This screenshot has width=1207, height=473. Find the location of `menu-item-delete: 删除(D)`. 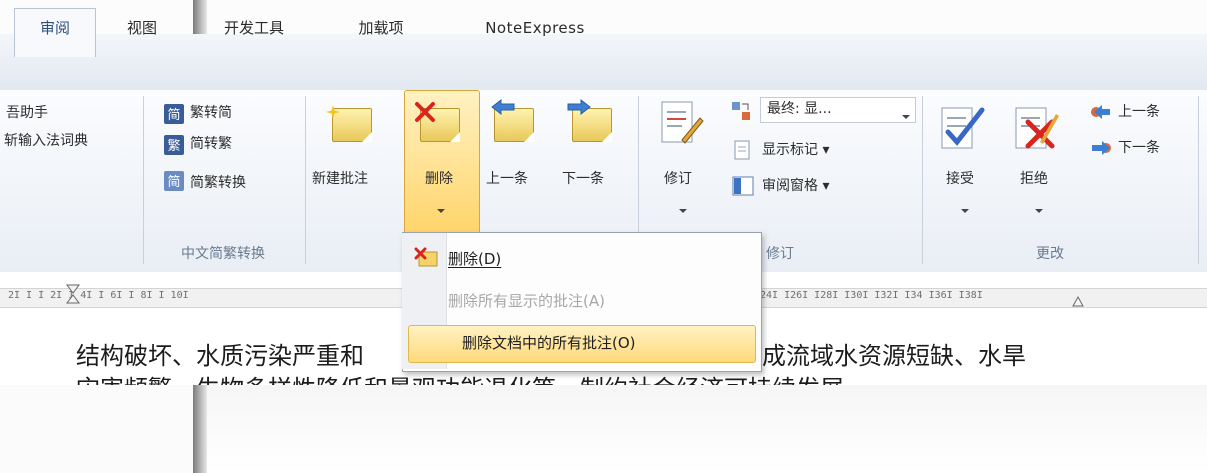

menu-item-delete: 删除(D) is located at coordinates (474, 259).